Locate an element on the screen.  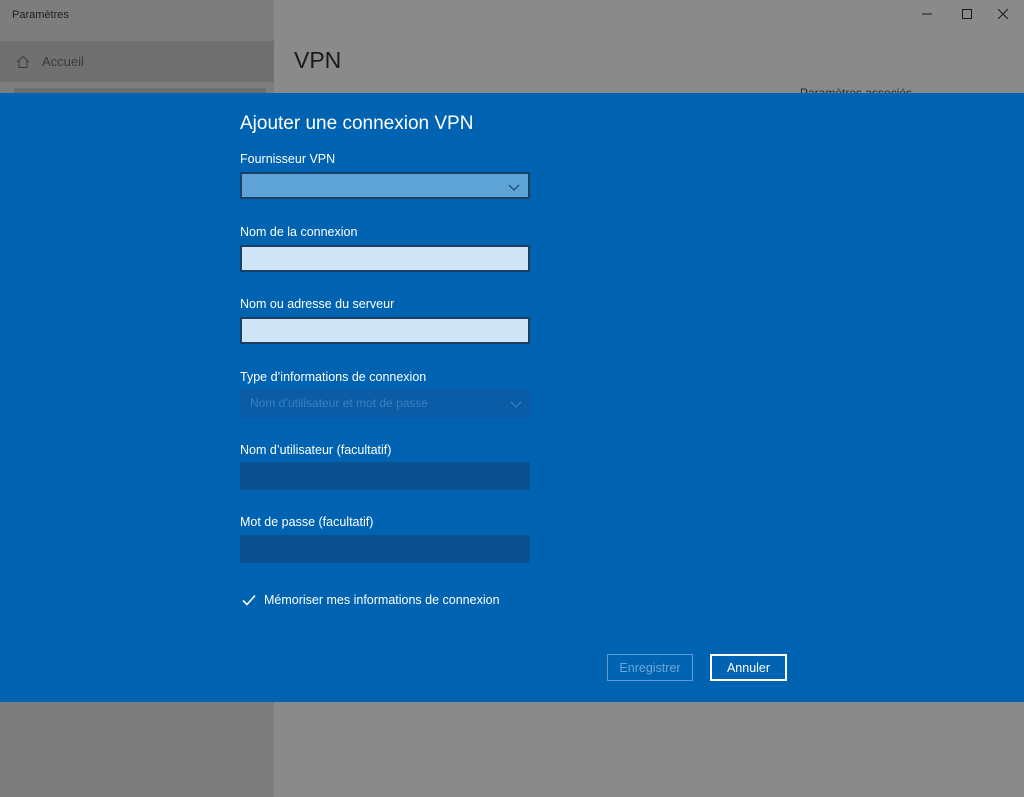
remember-checkbox is located at coordinates (249, 600).